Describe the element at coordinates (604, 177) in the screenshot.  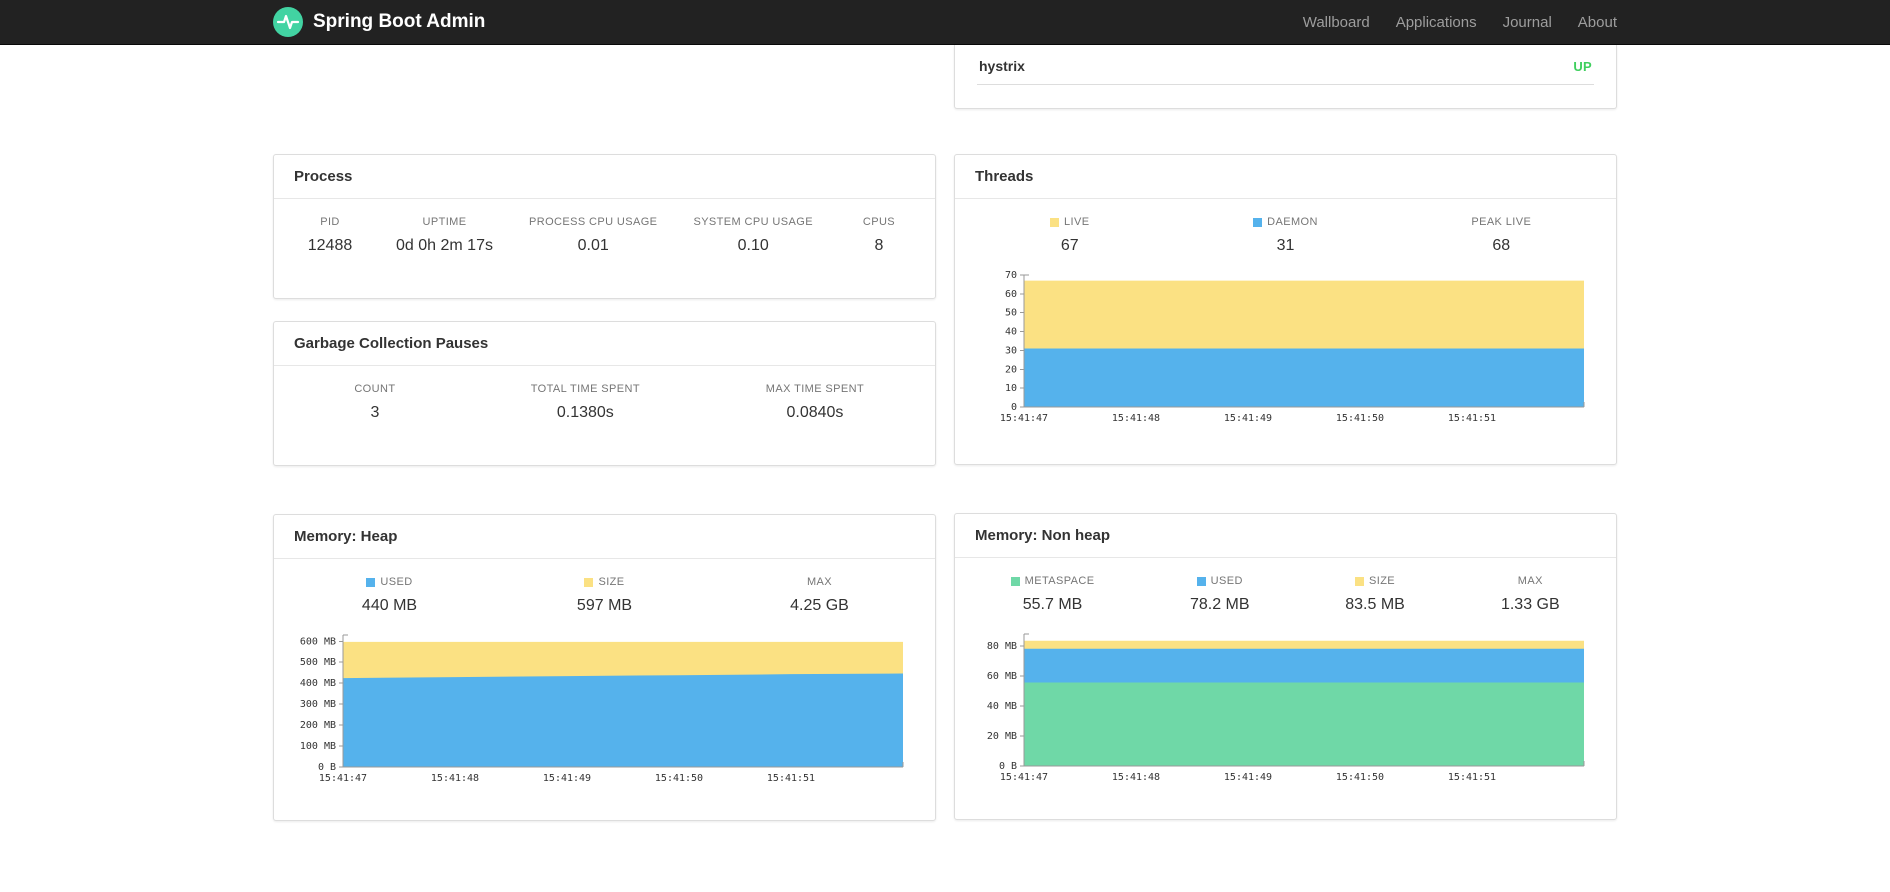
I see `card-title: Process` at that location.